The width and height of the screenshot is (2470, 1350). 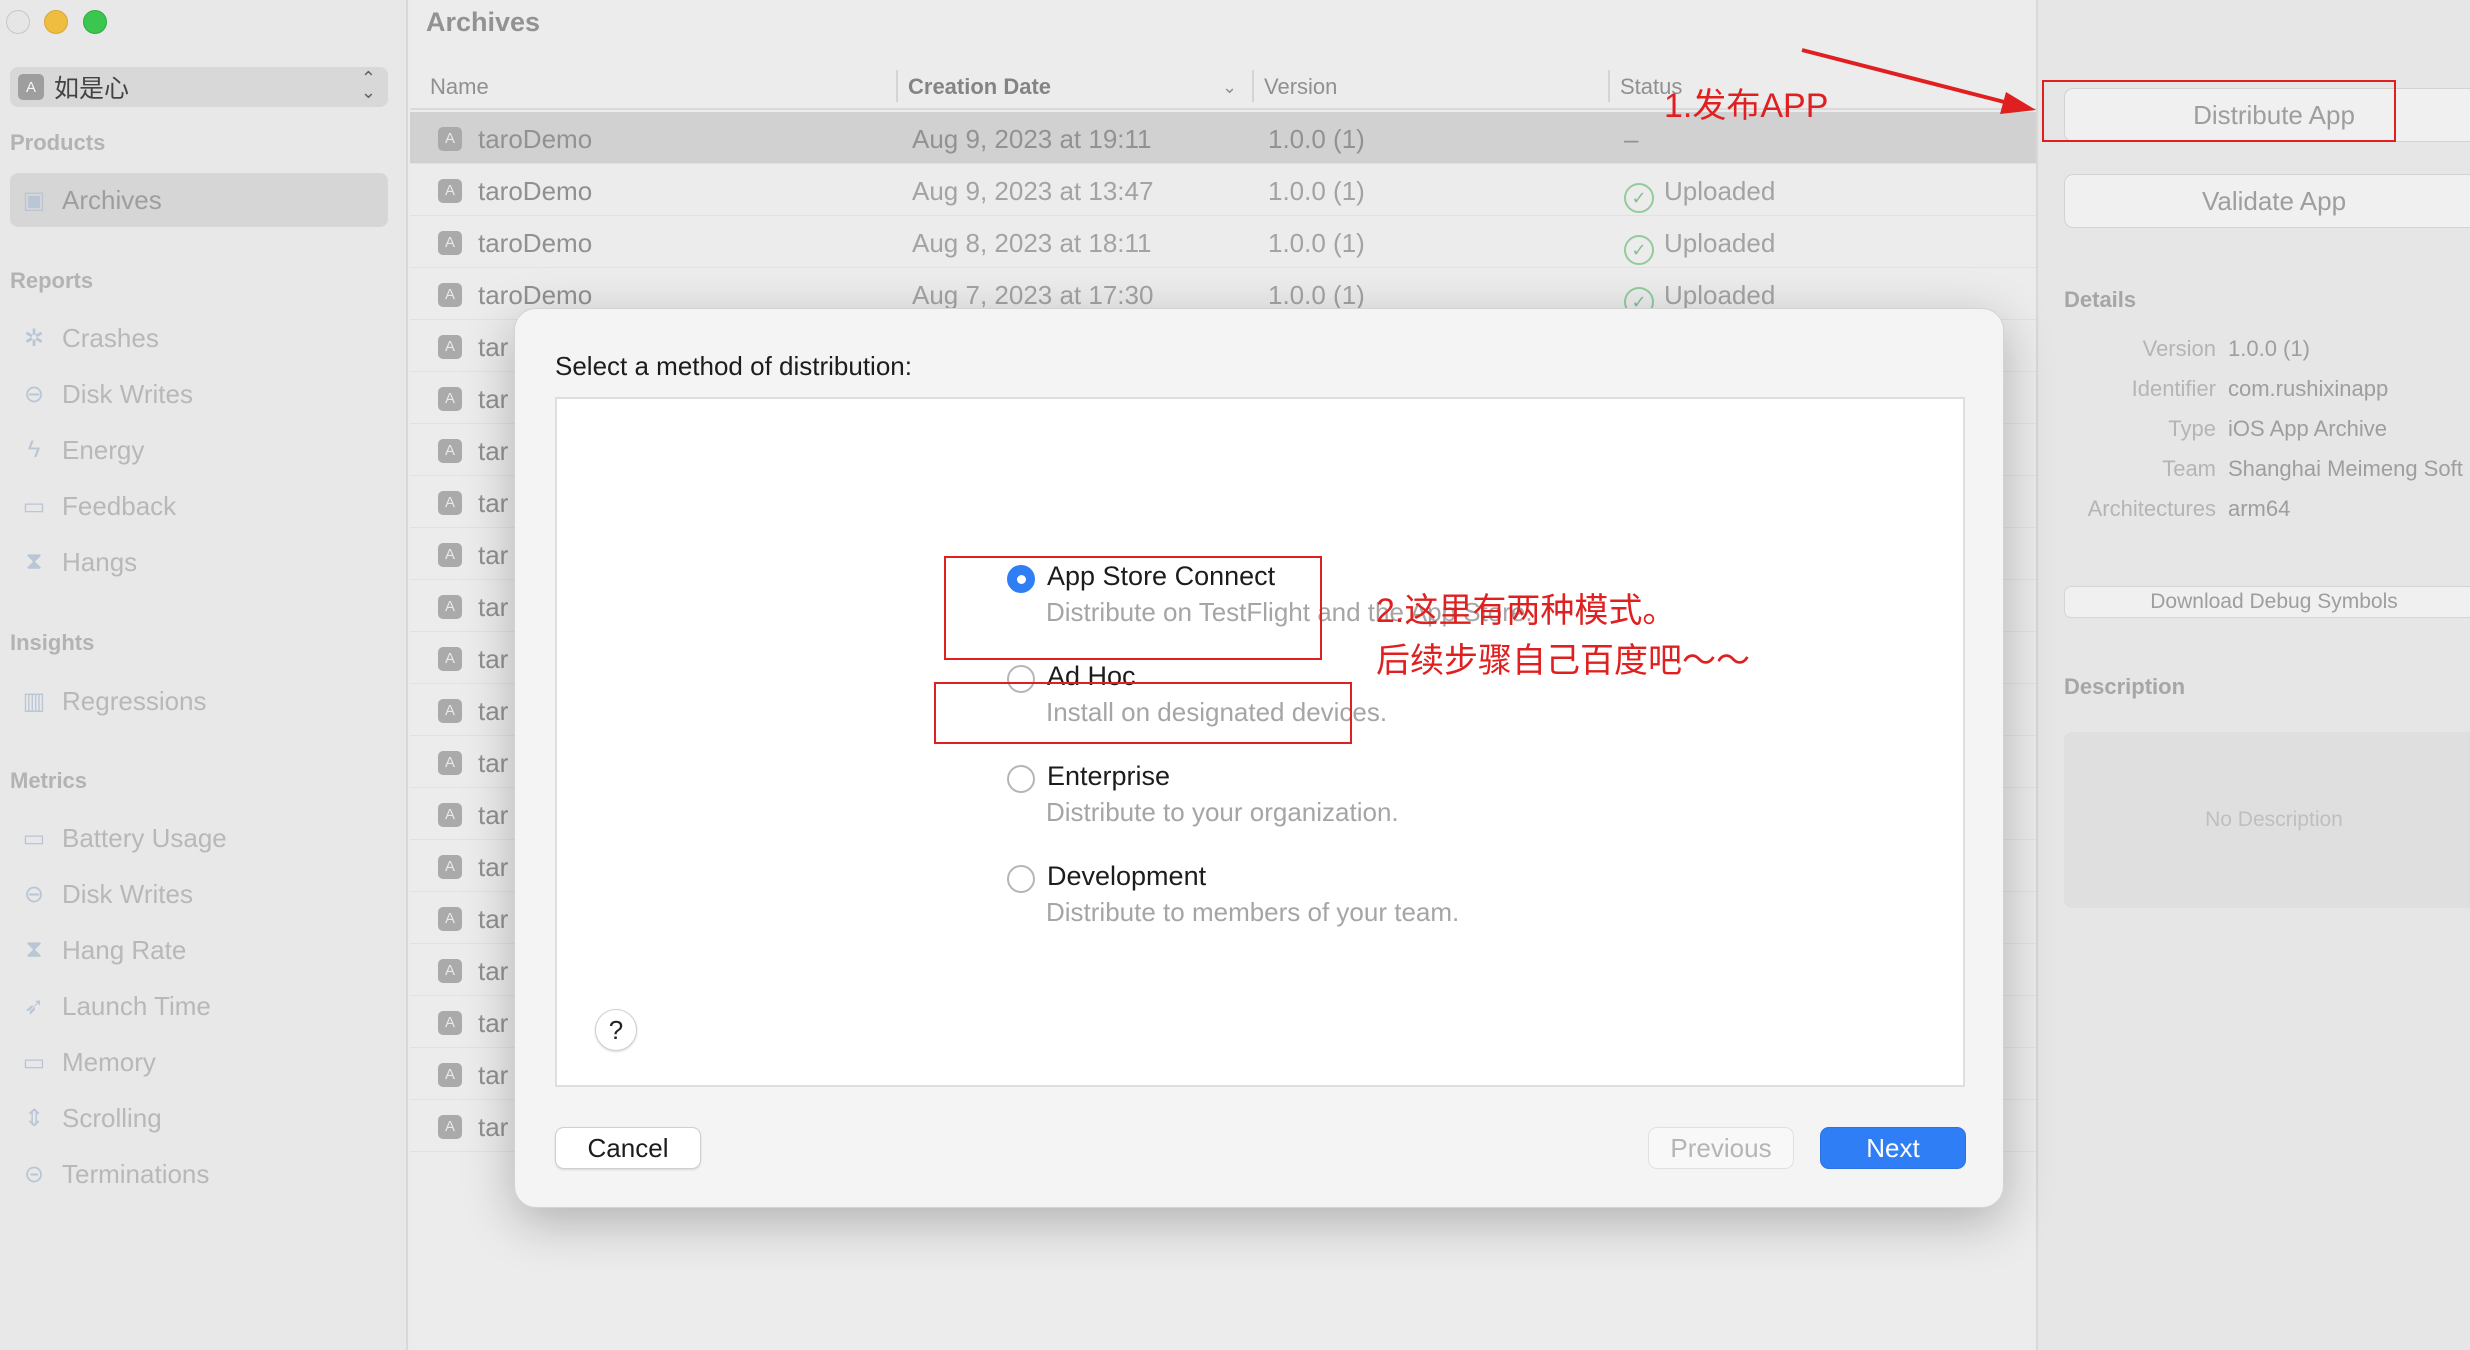 I want to click on annotation-step2-line1: 2.这里有两种模式。, so click(x=1526, y=611).